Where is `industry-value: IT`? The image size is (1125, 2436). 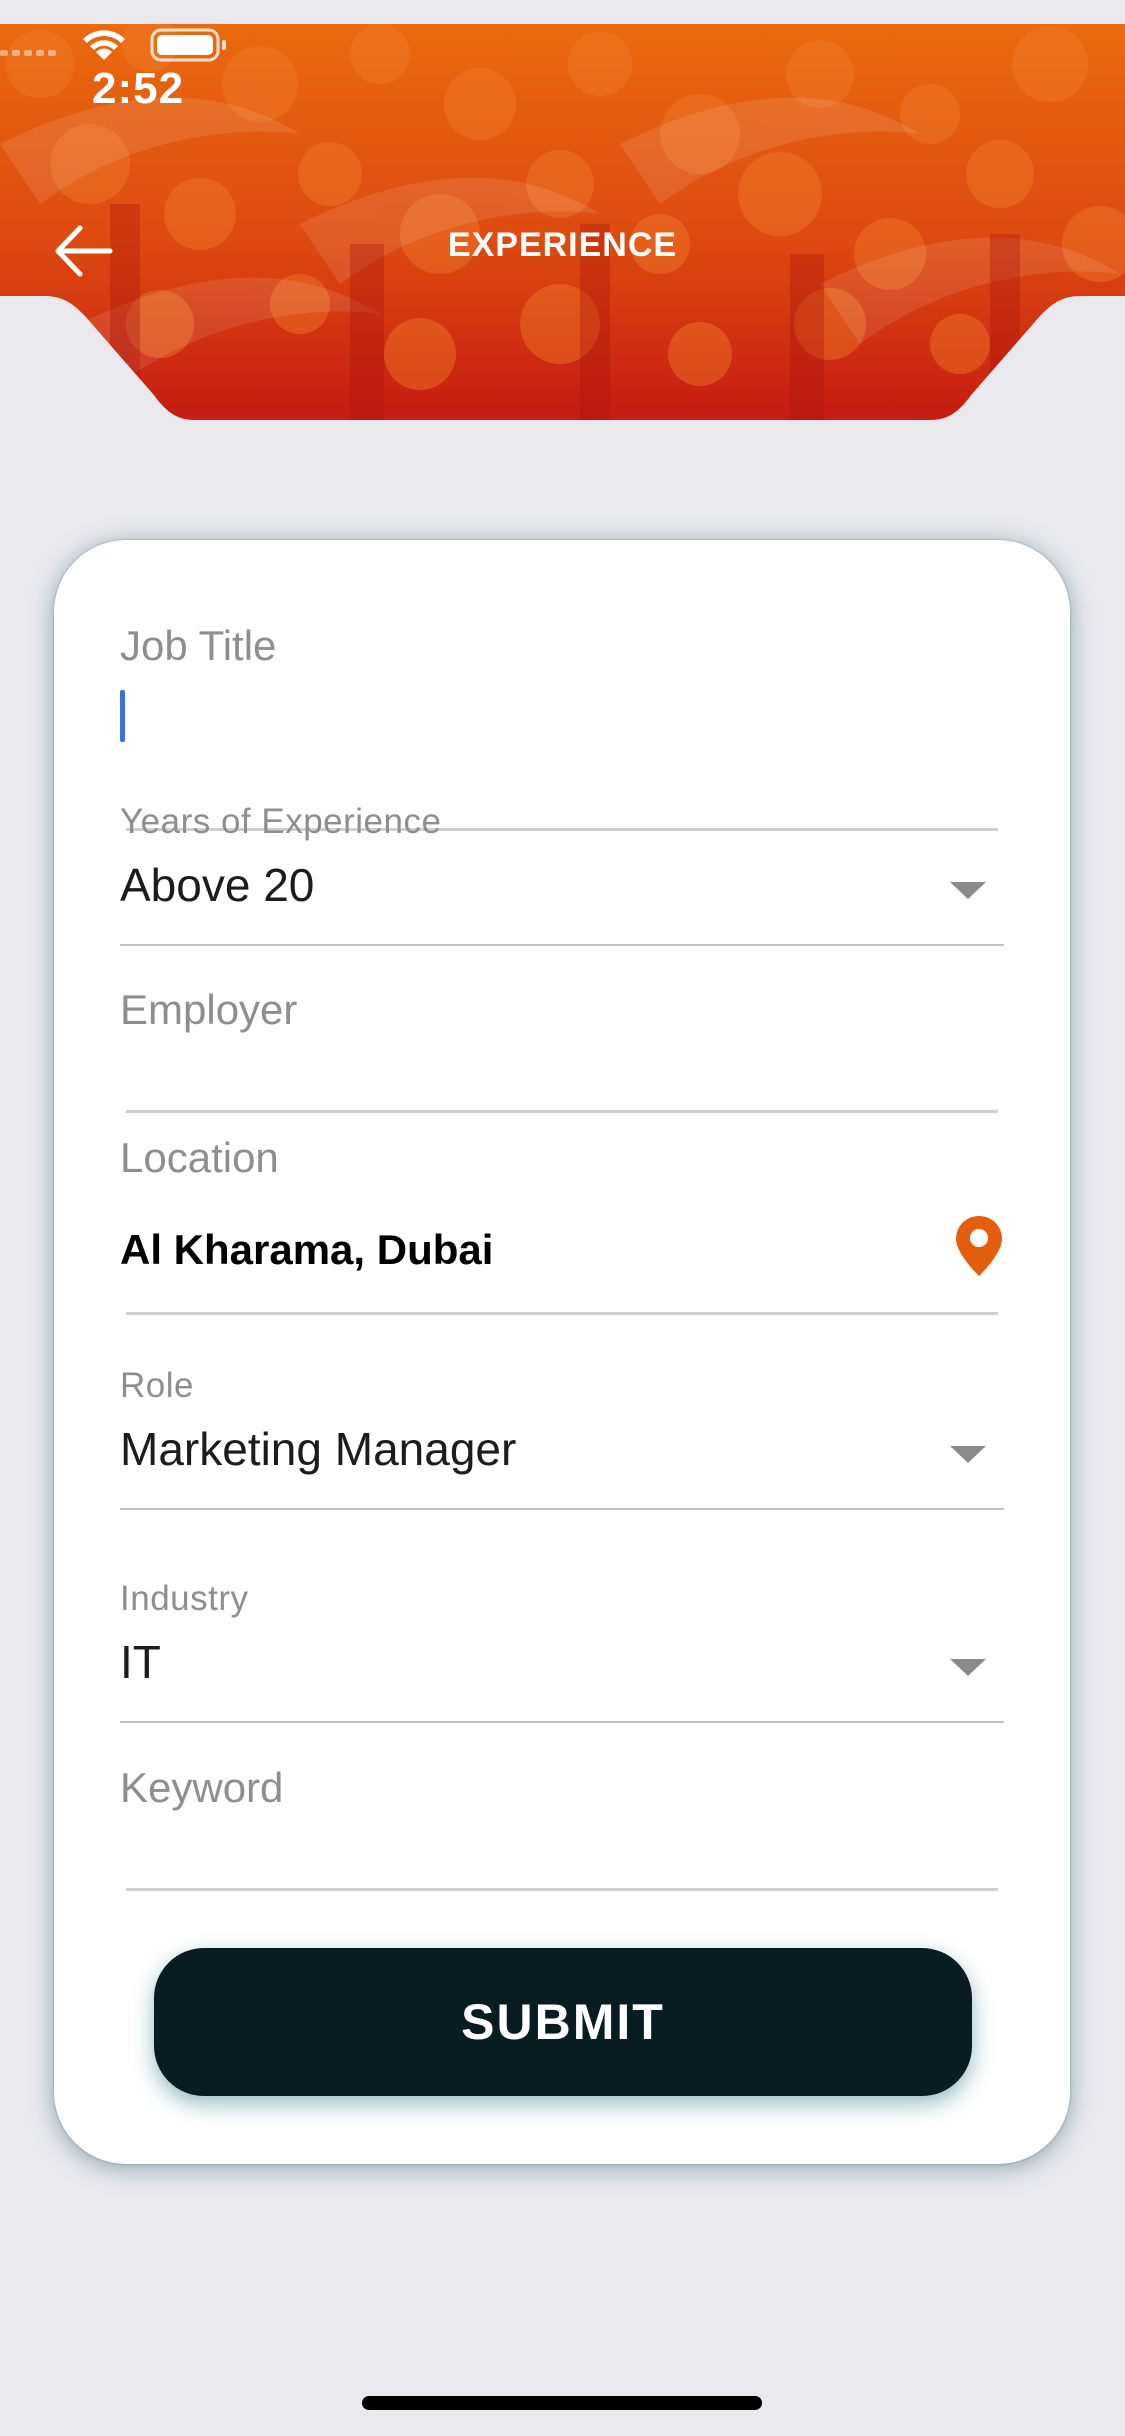
industry-value: IT is located at coordinates (140, 1662).